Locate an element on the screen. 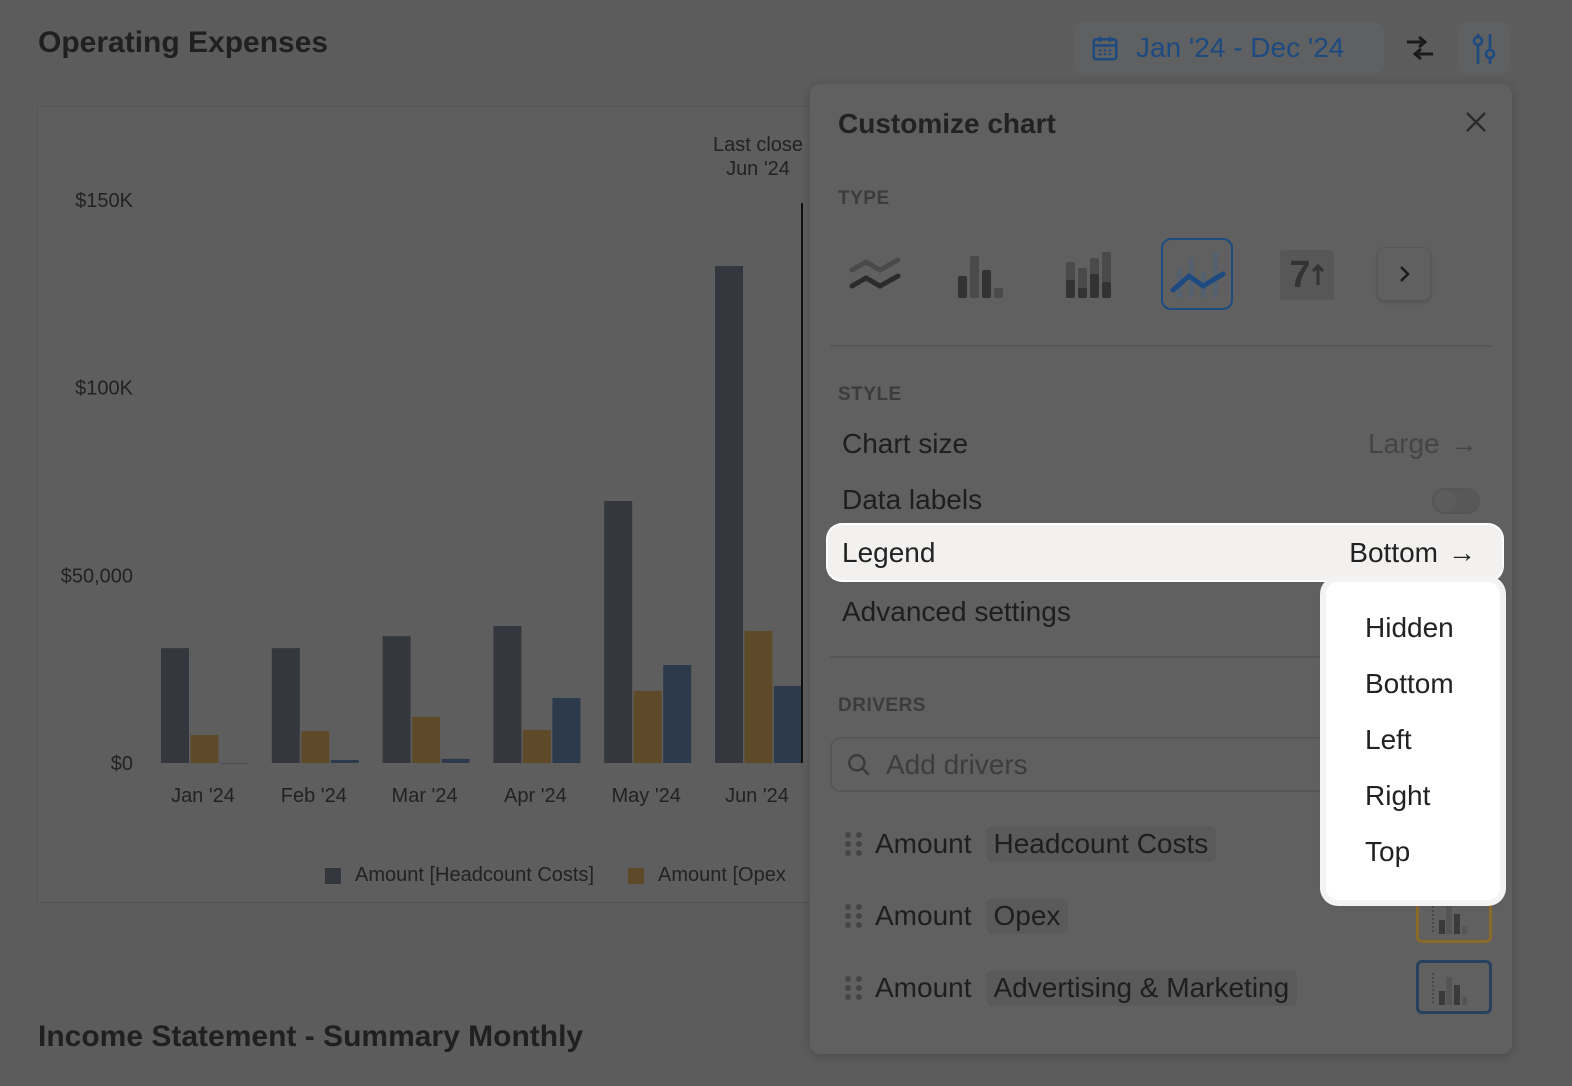 The image size is (1572, 1086). driver-name: Opex is located at coordinates (1027, 916).